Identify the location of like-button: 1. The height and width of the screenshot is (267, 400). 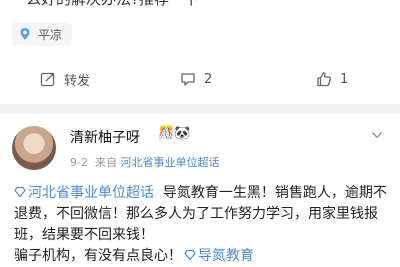
(332, 79).